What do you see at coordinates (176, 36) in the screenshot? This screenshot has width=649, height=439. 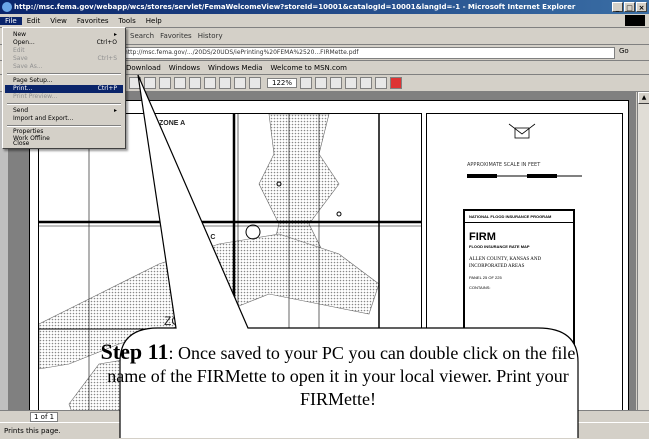 I see `favorites-button: Favorites` at bounding box center [176, 36].